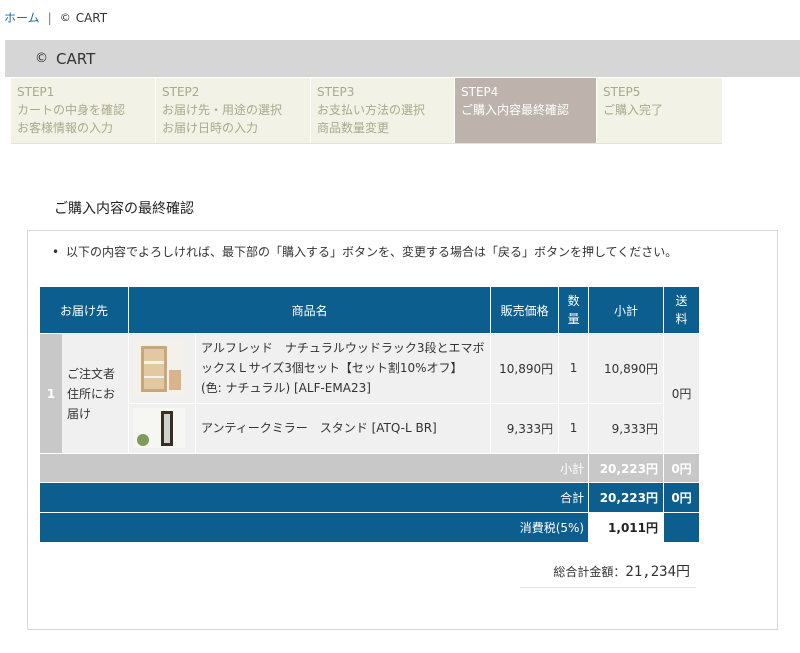  Describe the element at coordinates (65, 128) in the screenshot. I see `step-text: お客様情報の入力` at that location.